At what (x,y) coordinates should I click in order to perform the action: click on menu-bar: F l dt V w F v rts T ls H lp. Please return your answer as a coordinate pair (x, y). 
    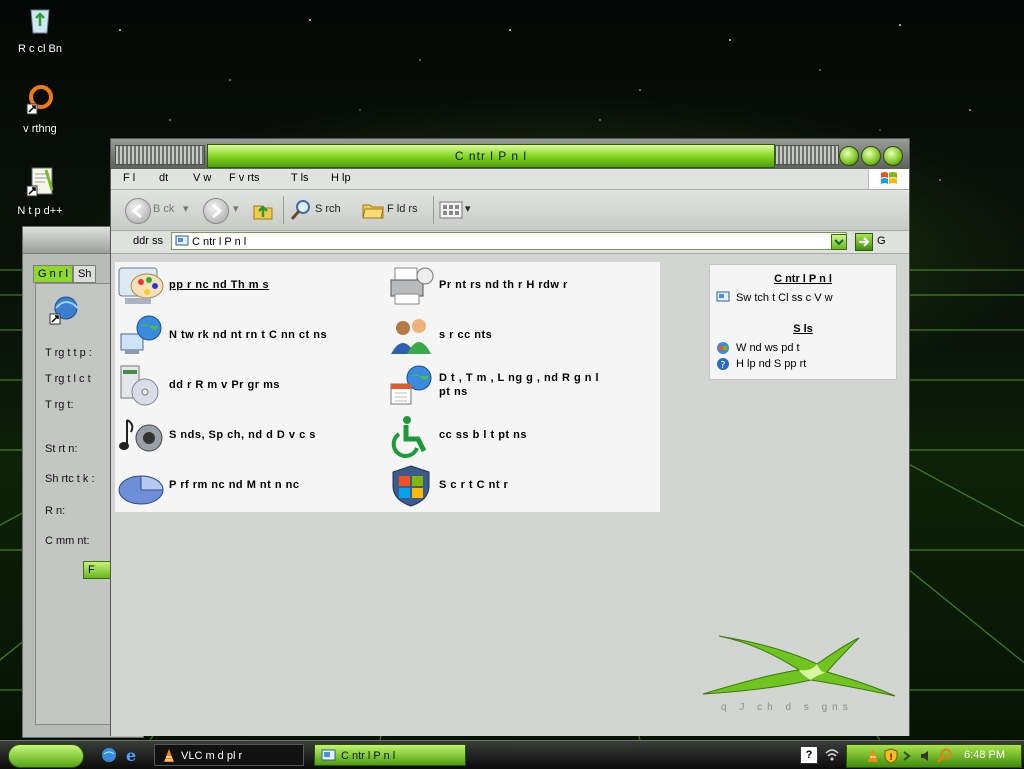
    Looking at the image, I should click on (510, 179).